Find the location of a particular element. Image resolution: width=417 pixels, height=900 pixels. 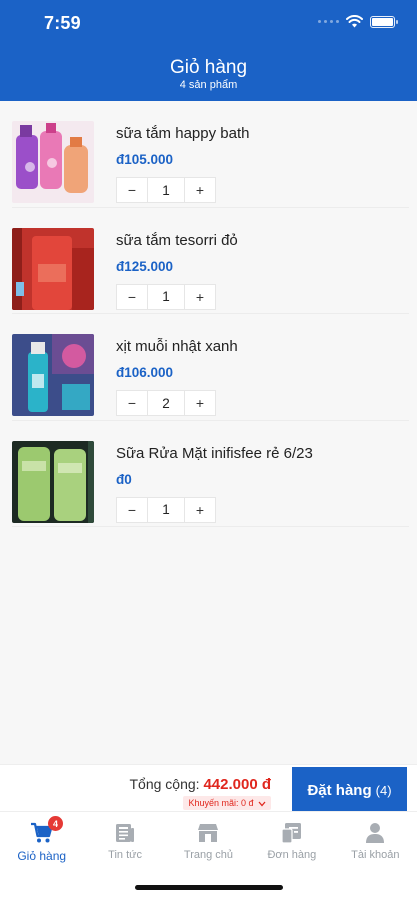

status-icons is located at coordinates (358, 21).